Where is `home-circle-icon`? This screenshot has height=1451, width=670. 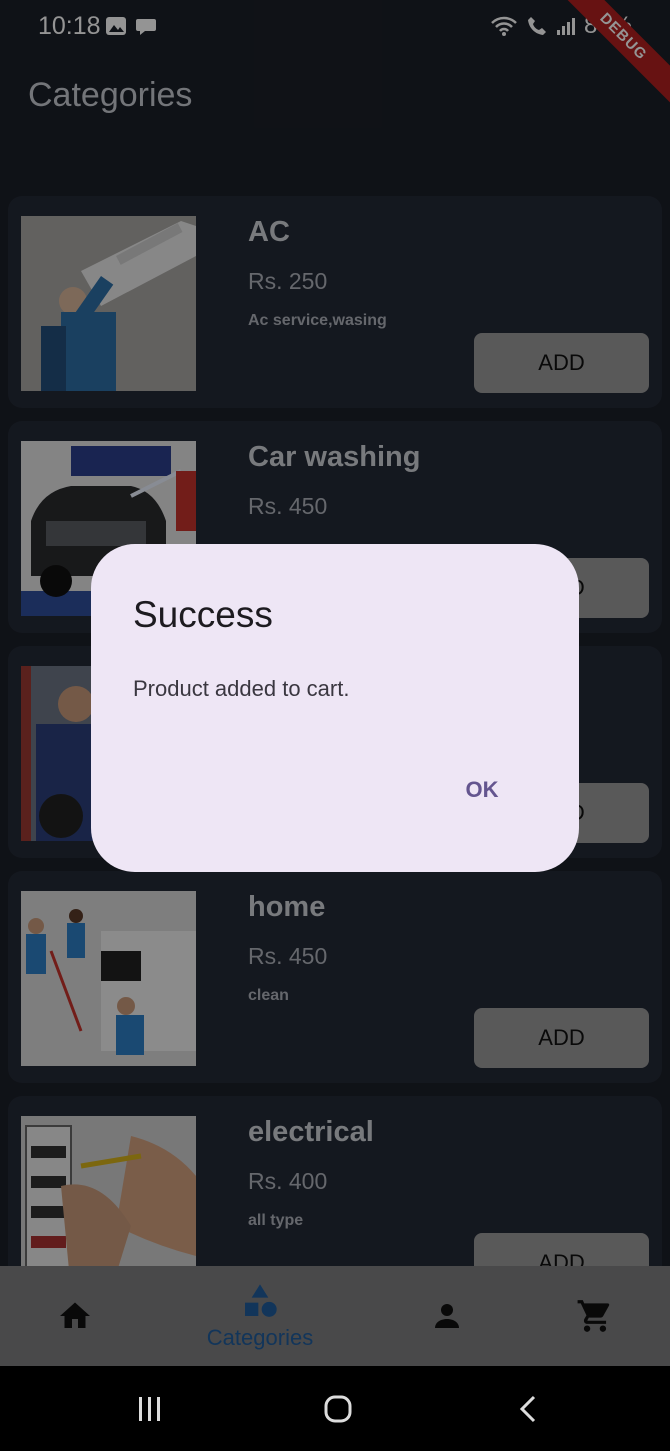
home-circle-icon is located at coordinates (337, 1408).